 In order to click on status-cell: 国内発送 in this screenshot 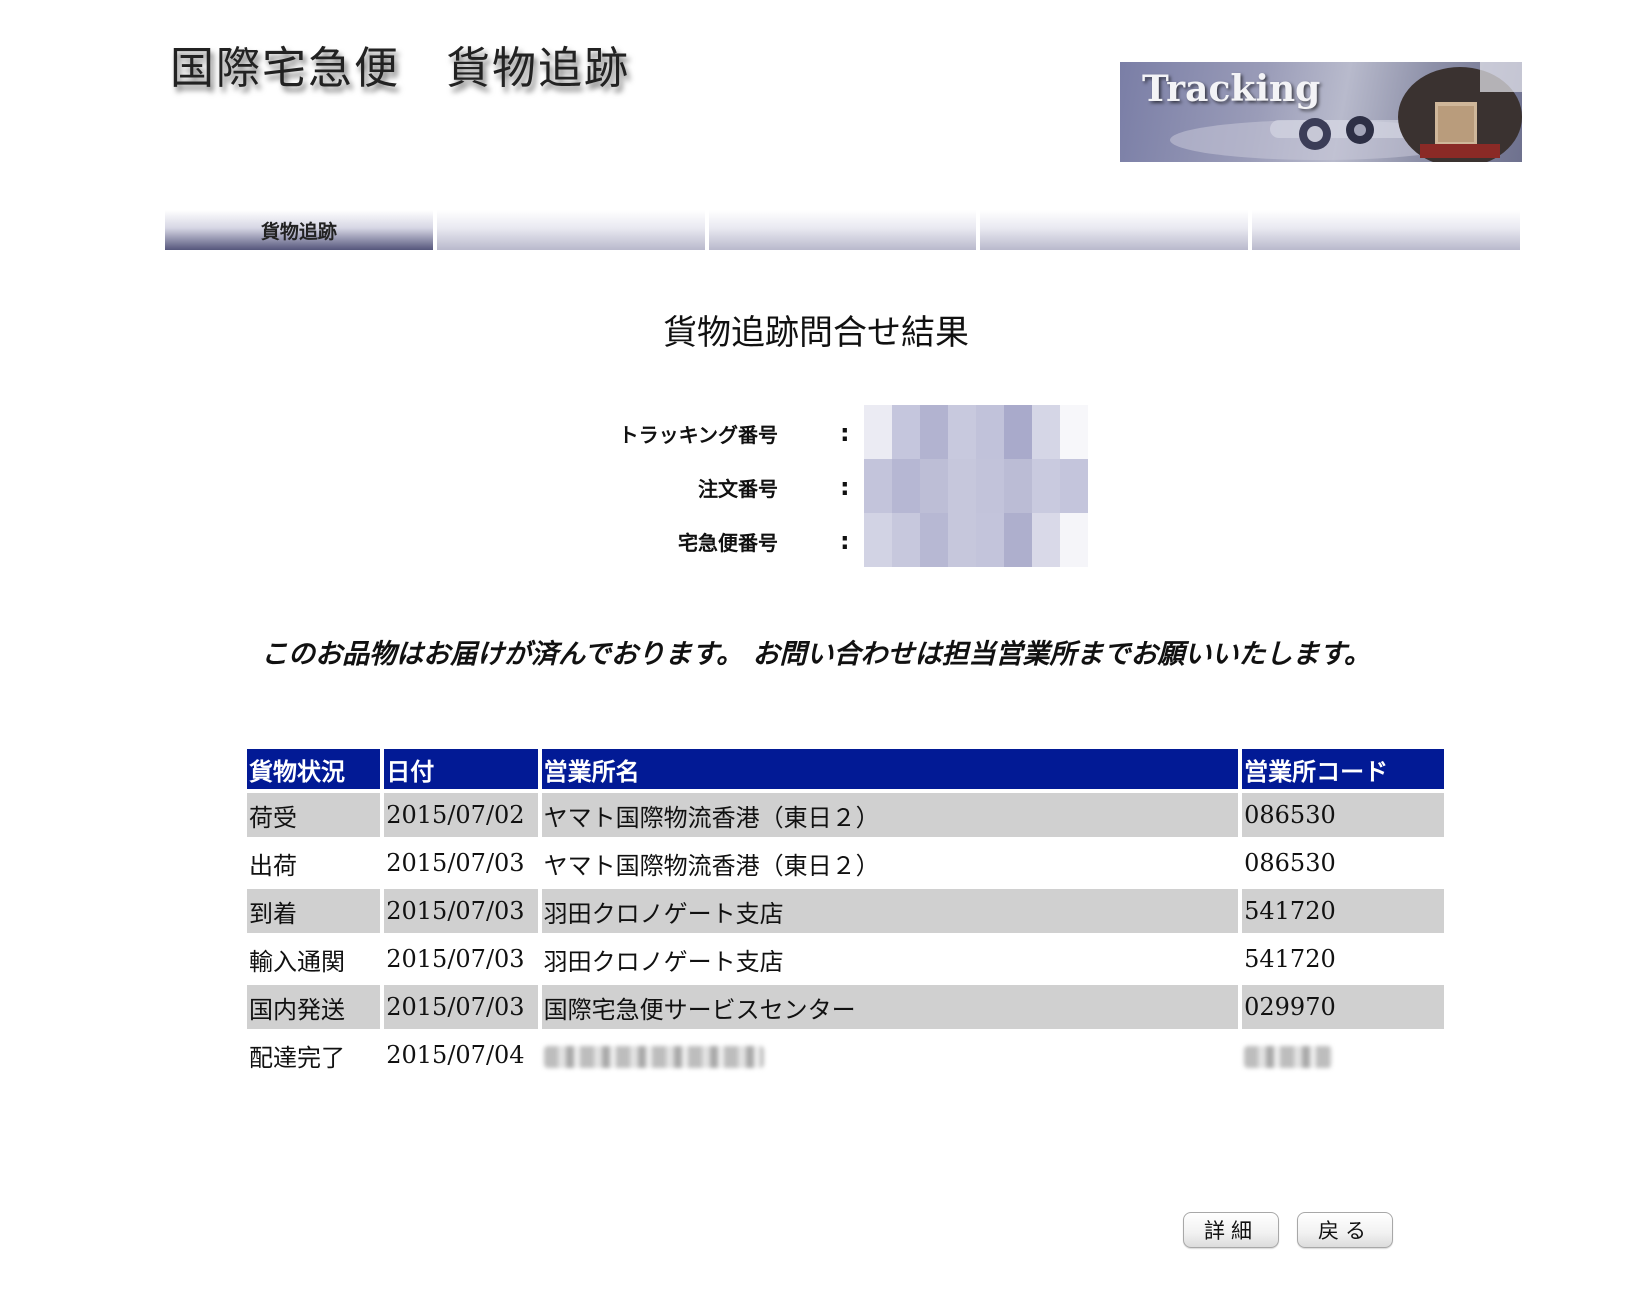, I will do `click(314, 1007)`.